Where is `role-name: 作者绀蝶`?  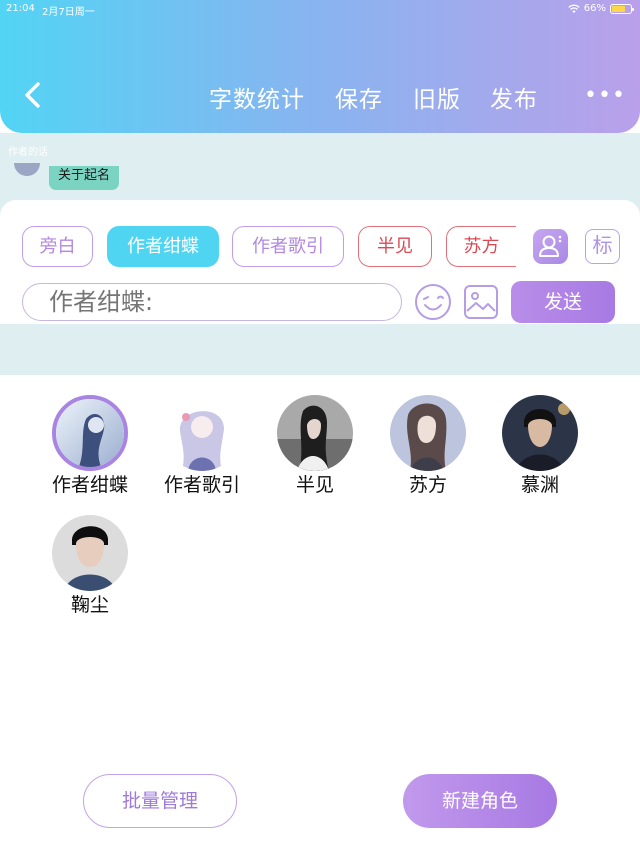 role-name: 作者绀蝶 is located at coordinates (89, 485).